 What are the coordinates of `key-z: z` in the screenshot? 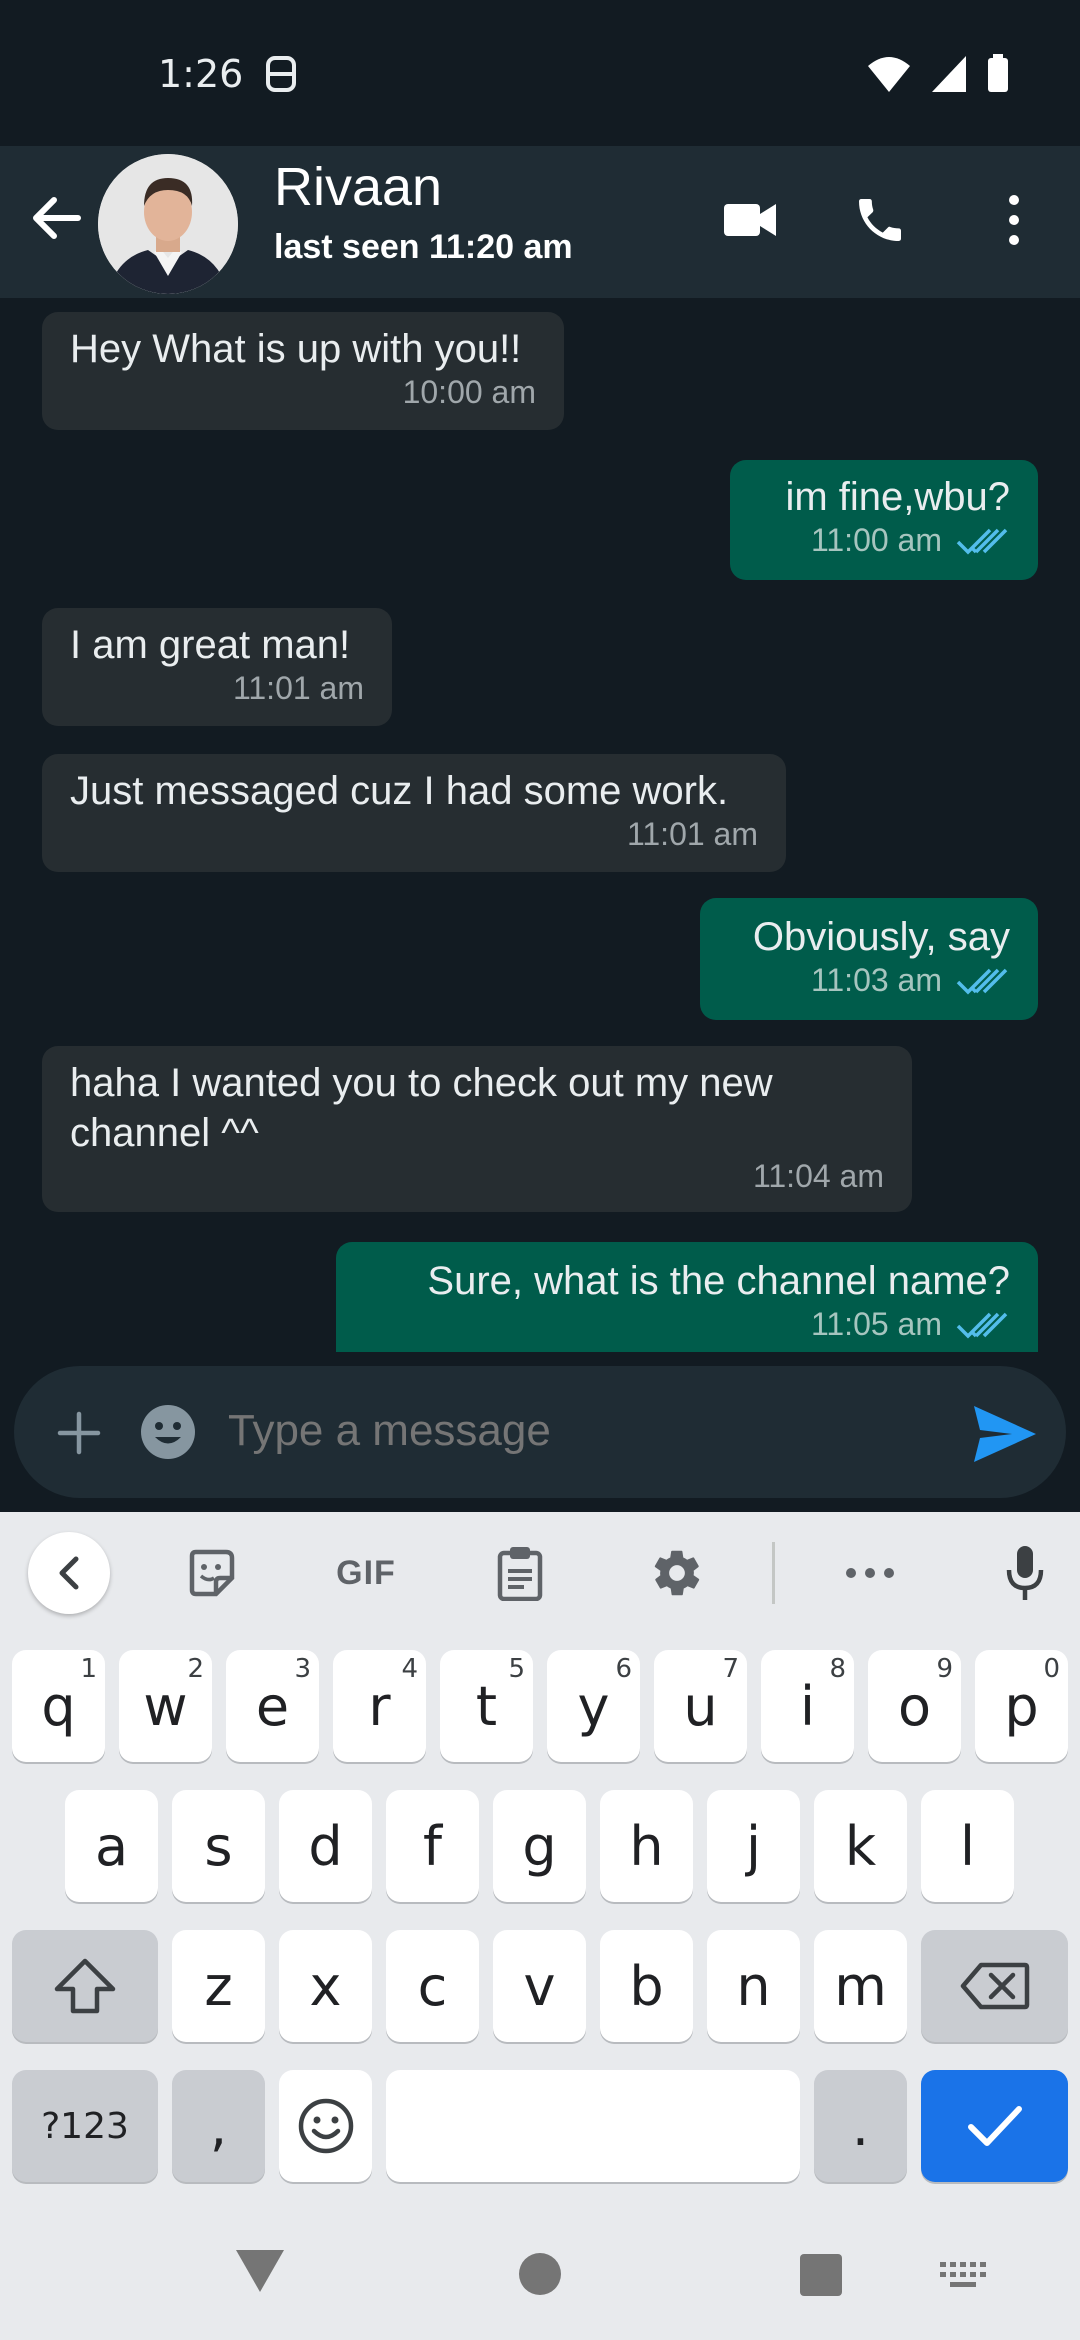 It's located at (218, 1986).